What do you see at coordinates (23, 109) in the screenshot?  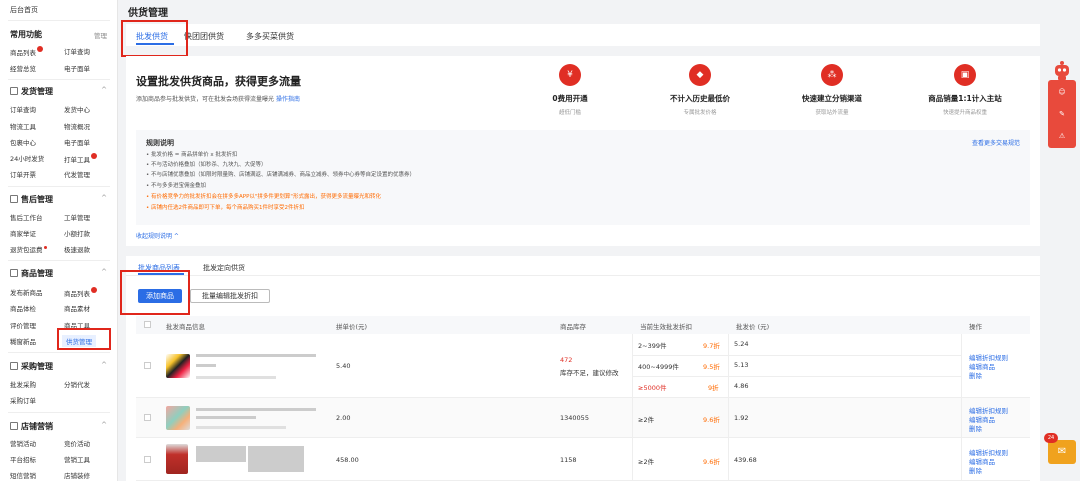 I see `sidebar-item: 订单查询` at bounding box center [23, 109].